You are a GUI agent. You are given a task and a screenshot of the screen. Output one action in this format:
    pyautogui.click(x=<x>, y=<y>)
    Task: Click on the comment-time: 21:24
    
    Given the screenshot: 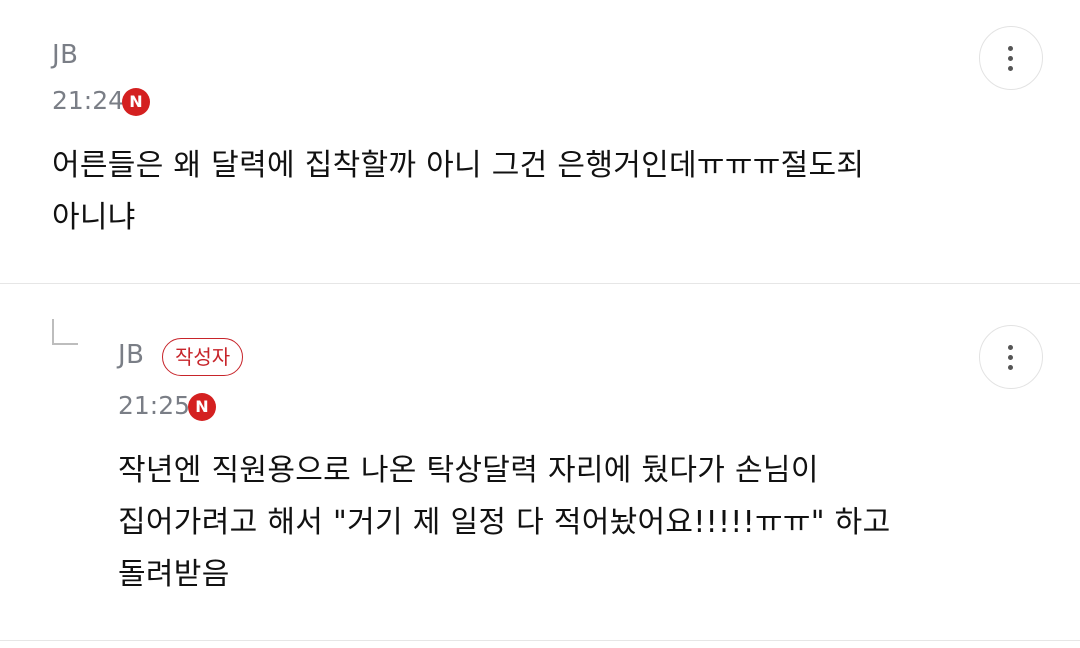 What is the action you would take?
    pyautogui.click(x=88, y=100)
    